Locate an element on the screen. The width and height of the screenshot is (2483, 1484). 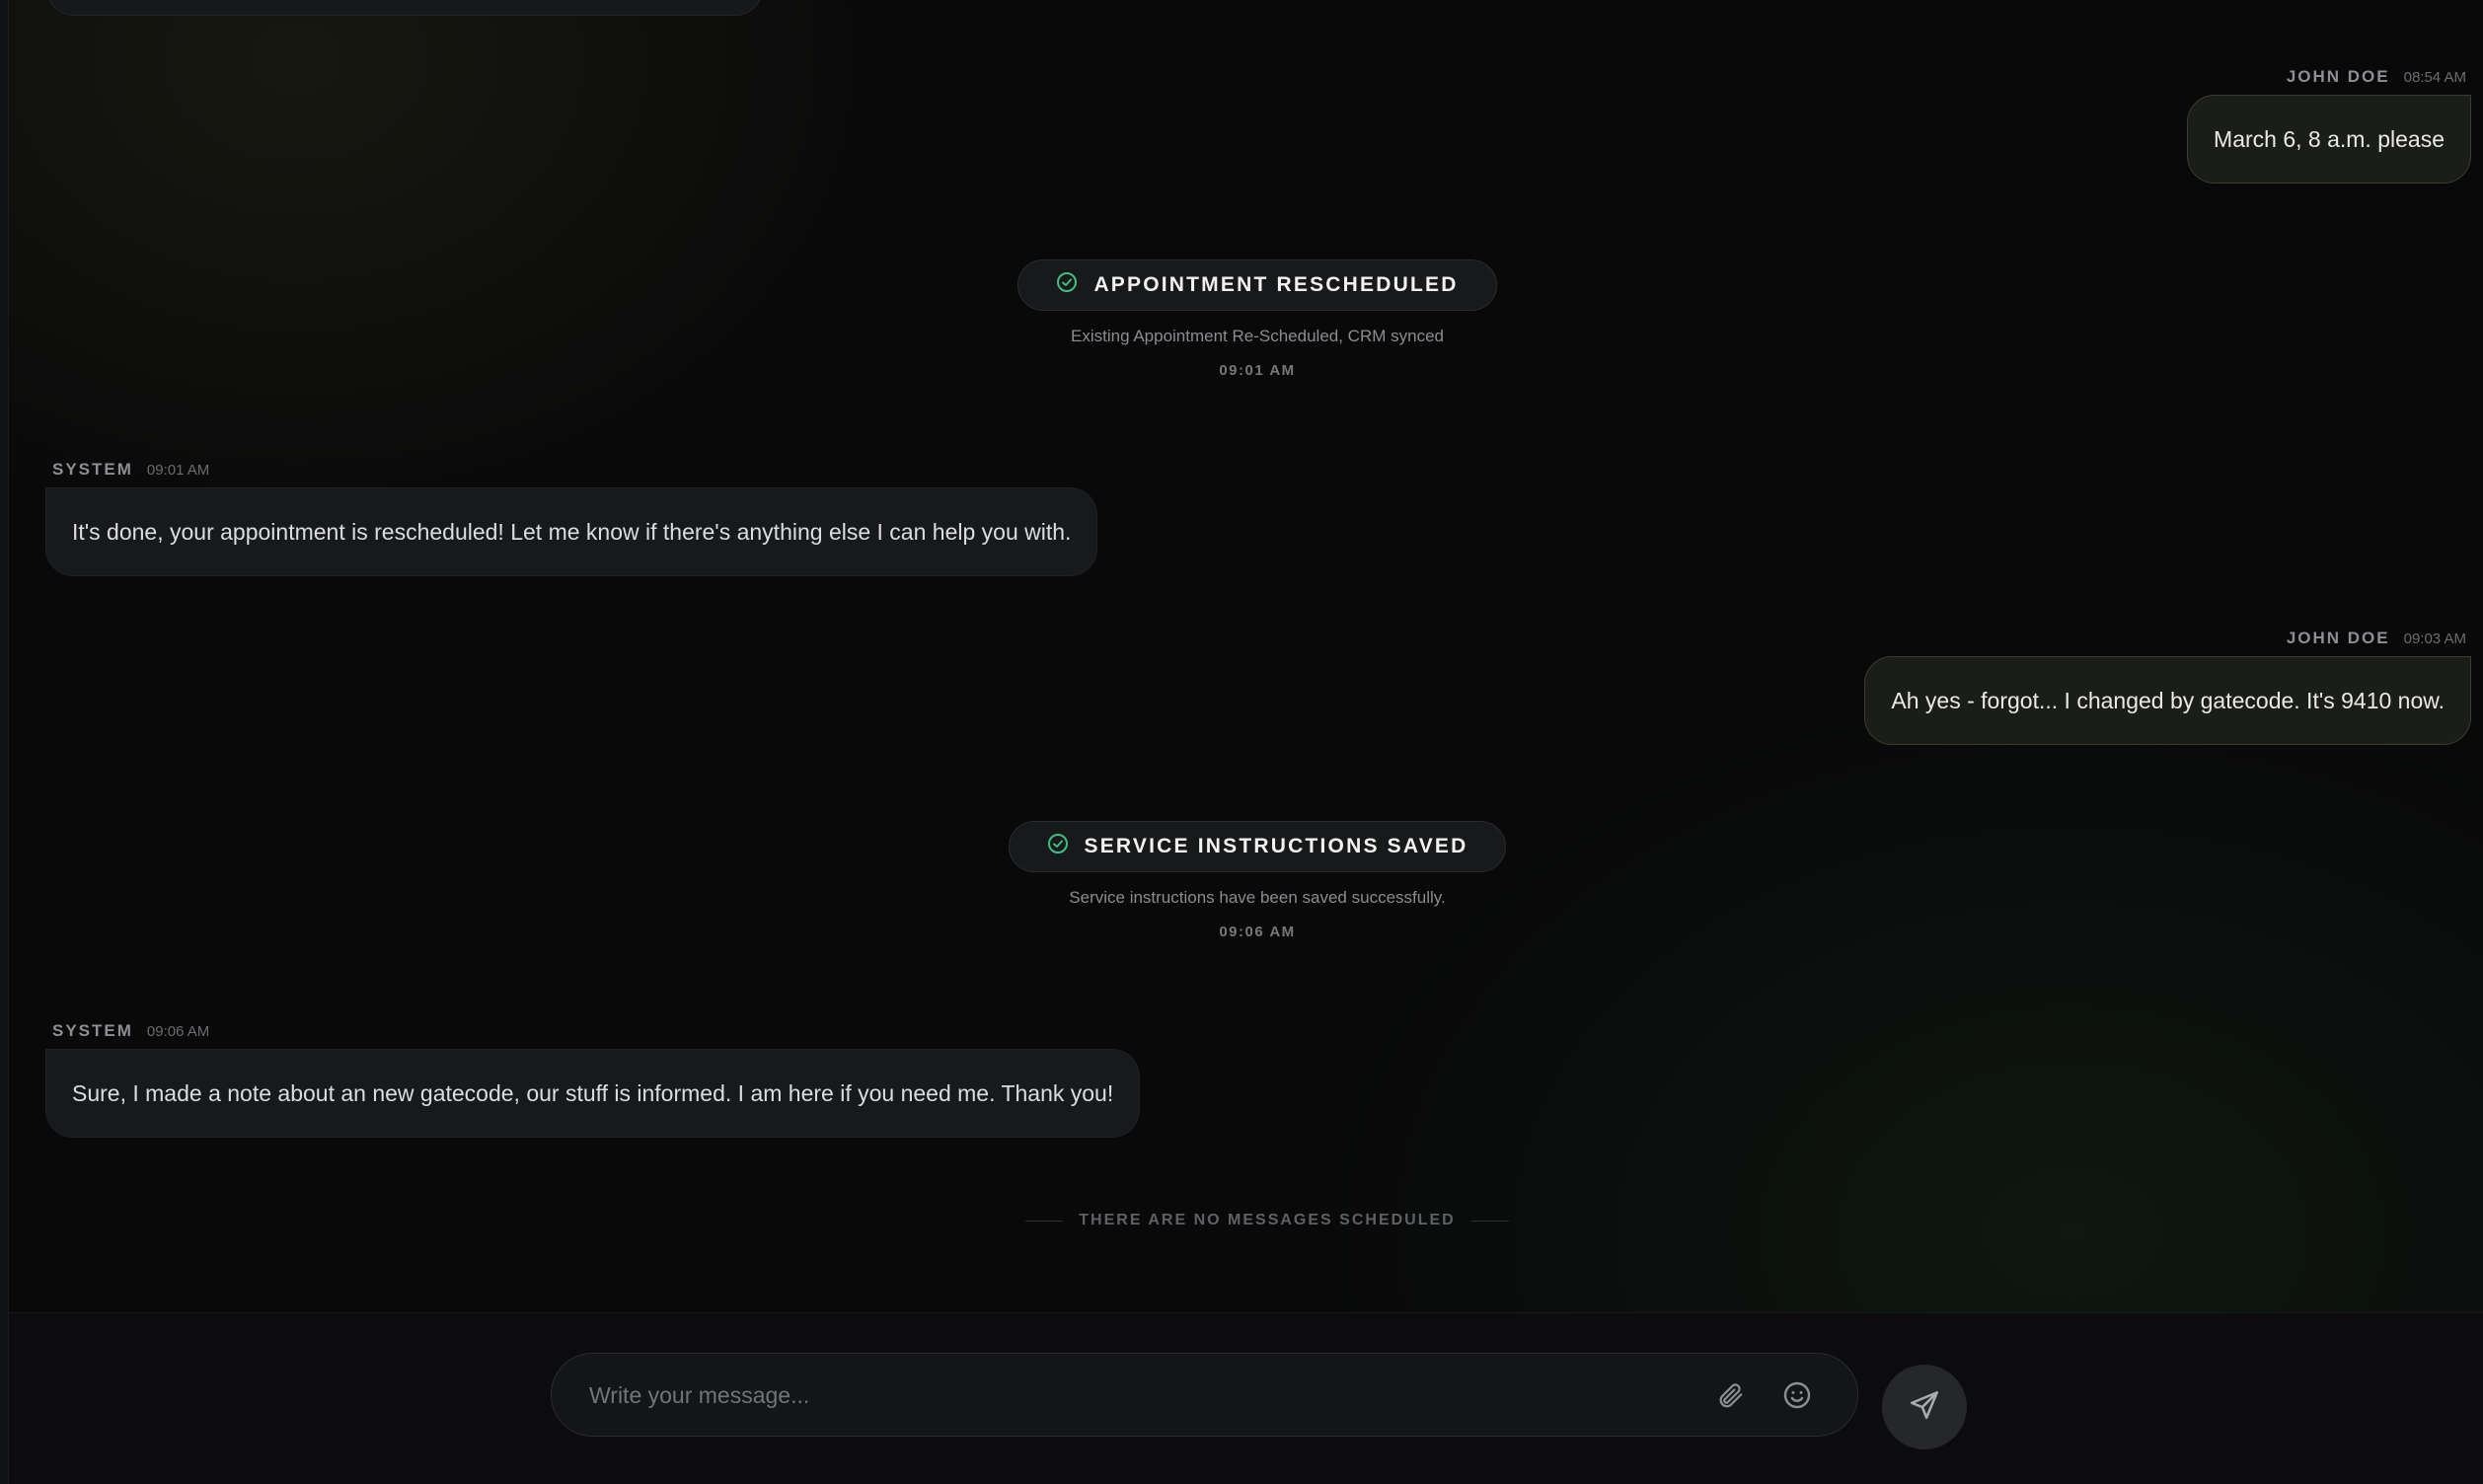
no-scheduled-divider: THERE ARE NO MESSAGES SCHEDULED is located at coordinates (1267, 1220).